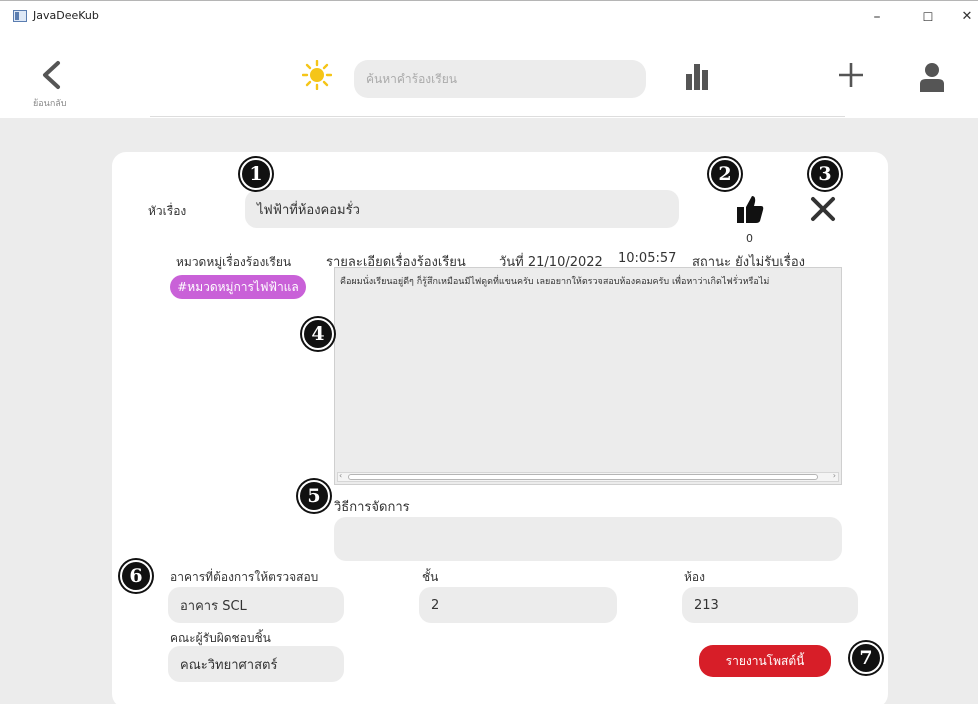  I want to click on topic-label: หัวเรื่อง, so click(167, 211).